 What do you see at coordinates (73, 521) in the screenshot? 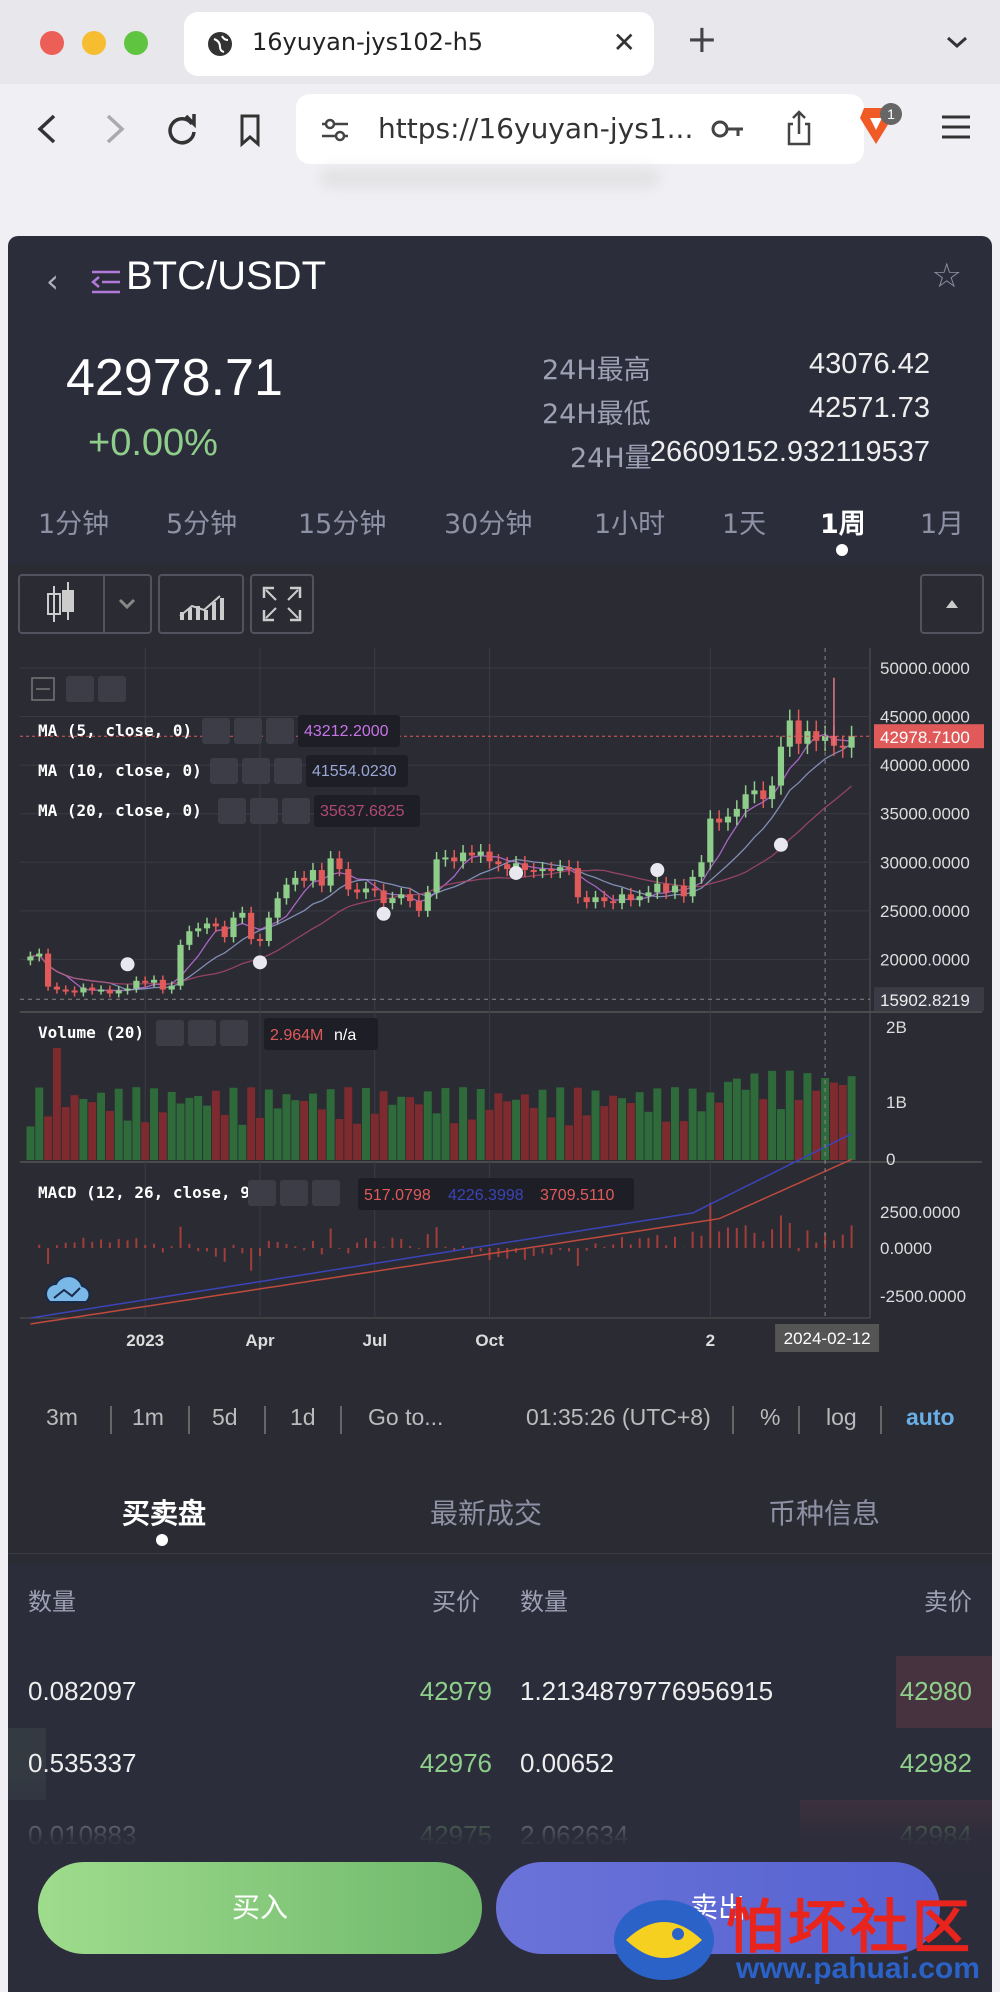
I see `period-1min: 1分钟` at bounding box center [73, 521].